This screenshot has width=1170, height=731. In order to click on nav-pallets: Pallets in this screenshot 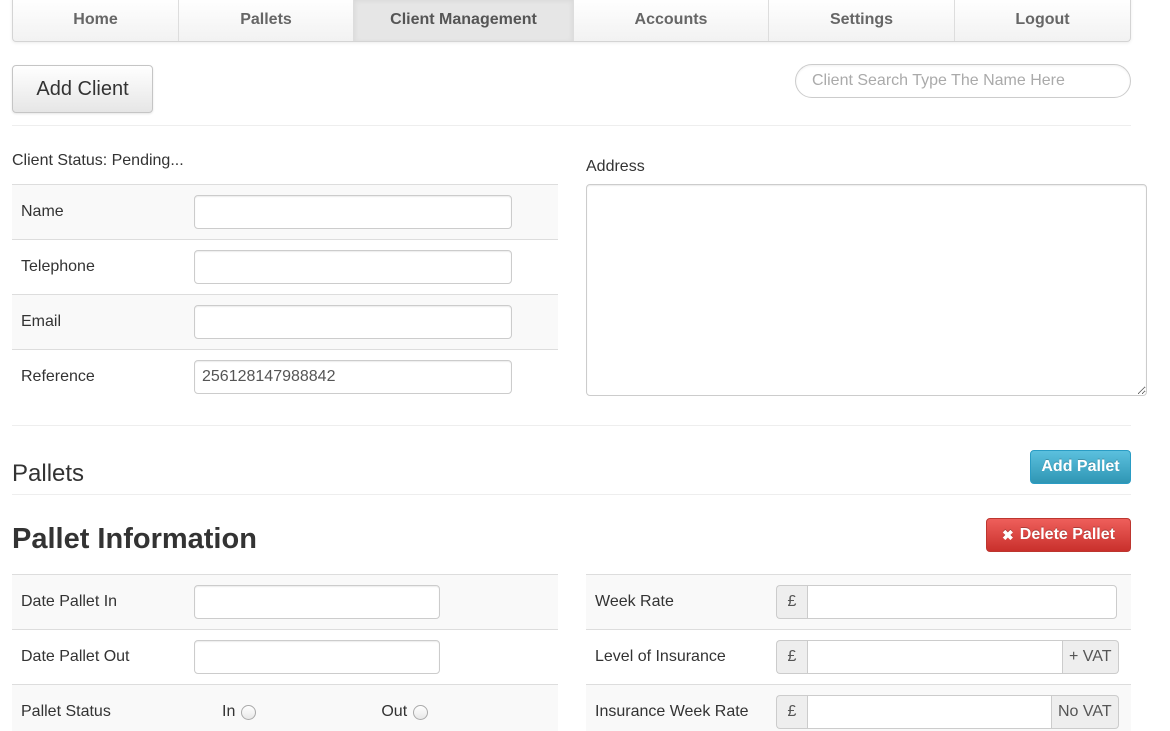, I will do `click(266, 20)`.